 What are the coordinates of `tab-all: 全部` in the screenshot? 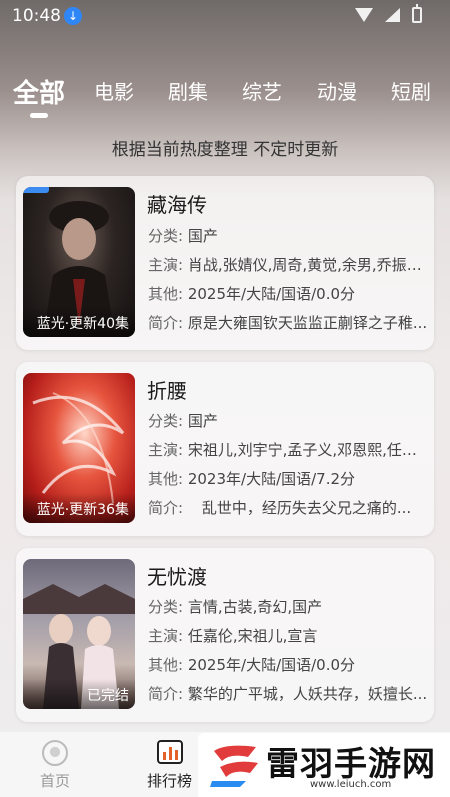 It's located at (39, 91).